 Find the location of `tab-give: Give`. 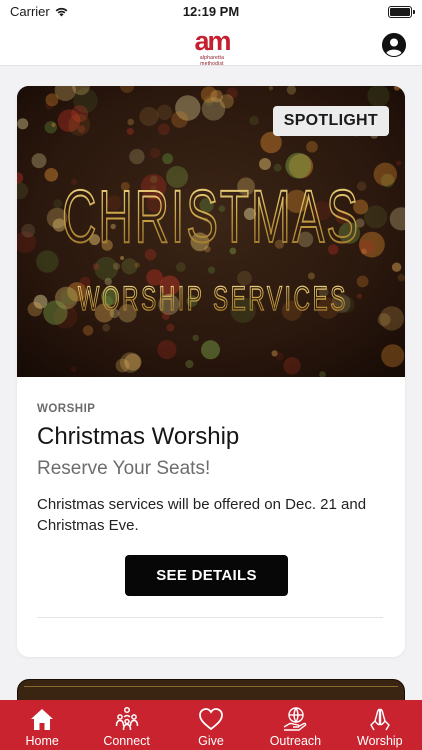

tab-give: Give is located at coordinates (211, 725).